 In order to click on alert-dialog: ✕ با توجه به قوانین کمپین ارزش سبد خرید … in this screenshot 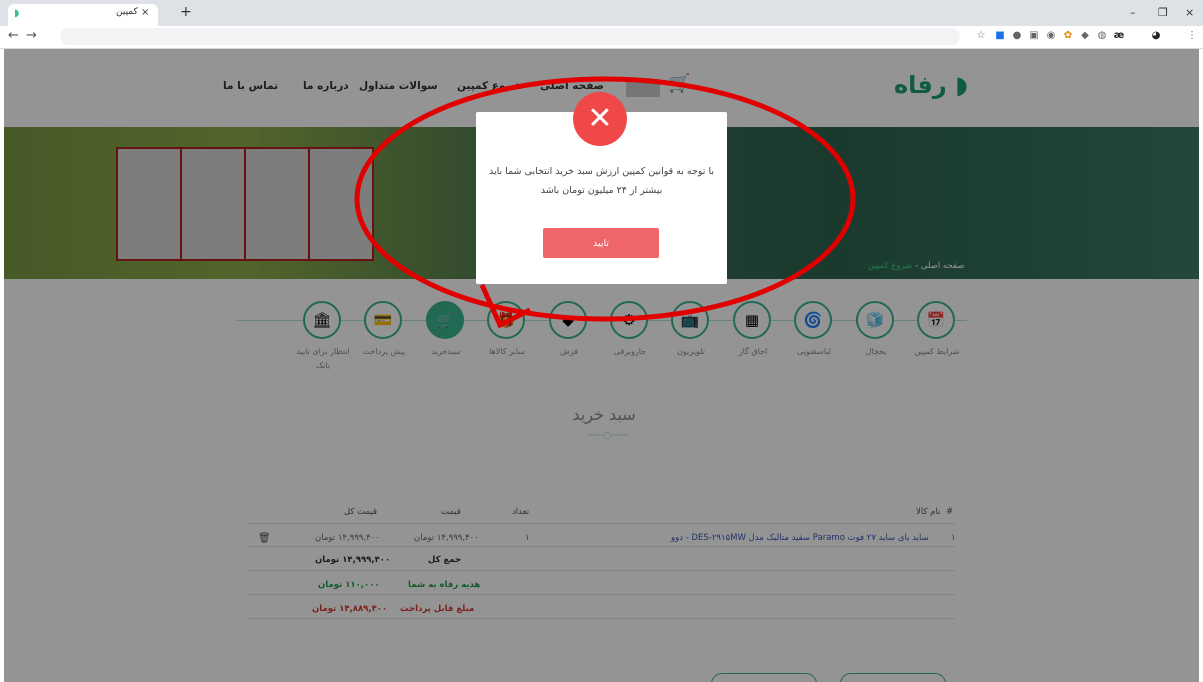, I will do `click(601, 188)`.